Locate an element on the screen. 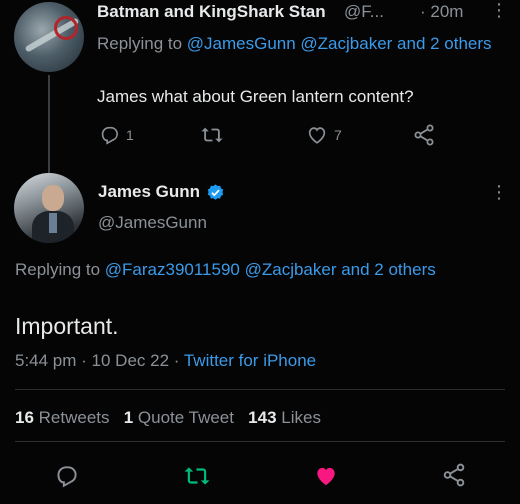 This screenshot has width=520, height=504. main-author-name-row: James Gunn is located at coordinates (161, 192).